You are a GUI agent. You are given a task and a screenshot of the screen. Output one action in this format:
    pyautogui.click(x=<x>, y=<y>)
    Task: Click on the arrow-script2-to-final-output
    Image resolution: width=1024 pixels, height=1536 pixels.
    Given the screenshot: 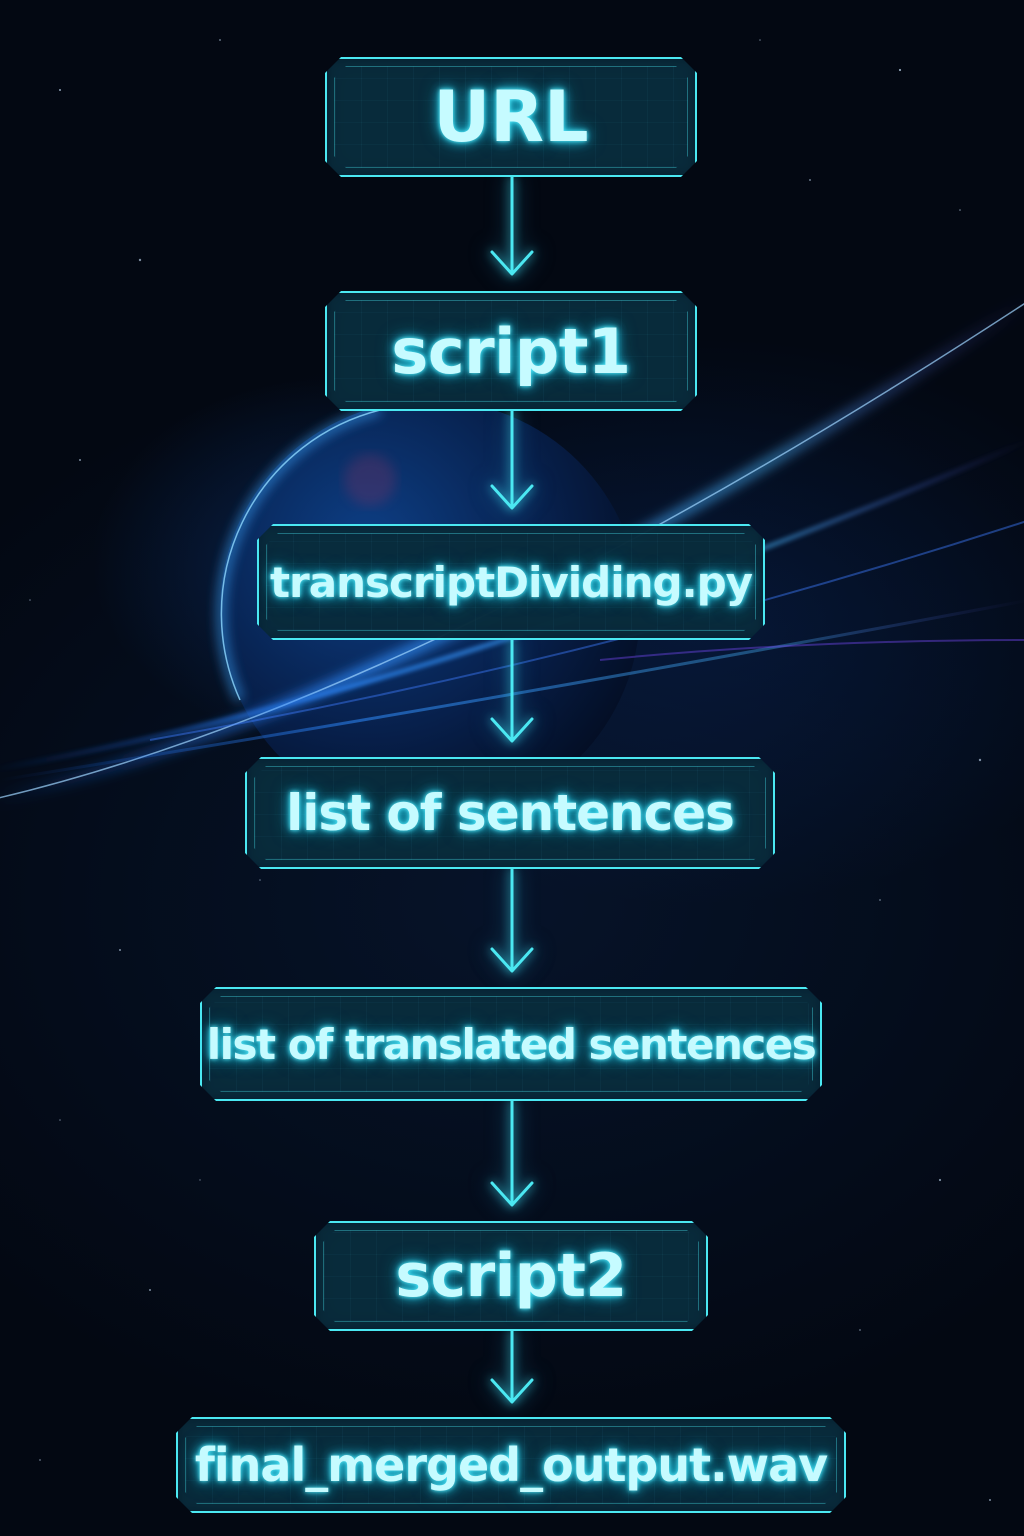 What is the action you would take?
    pyautogui.click(x=512, y=1366)
    